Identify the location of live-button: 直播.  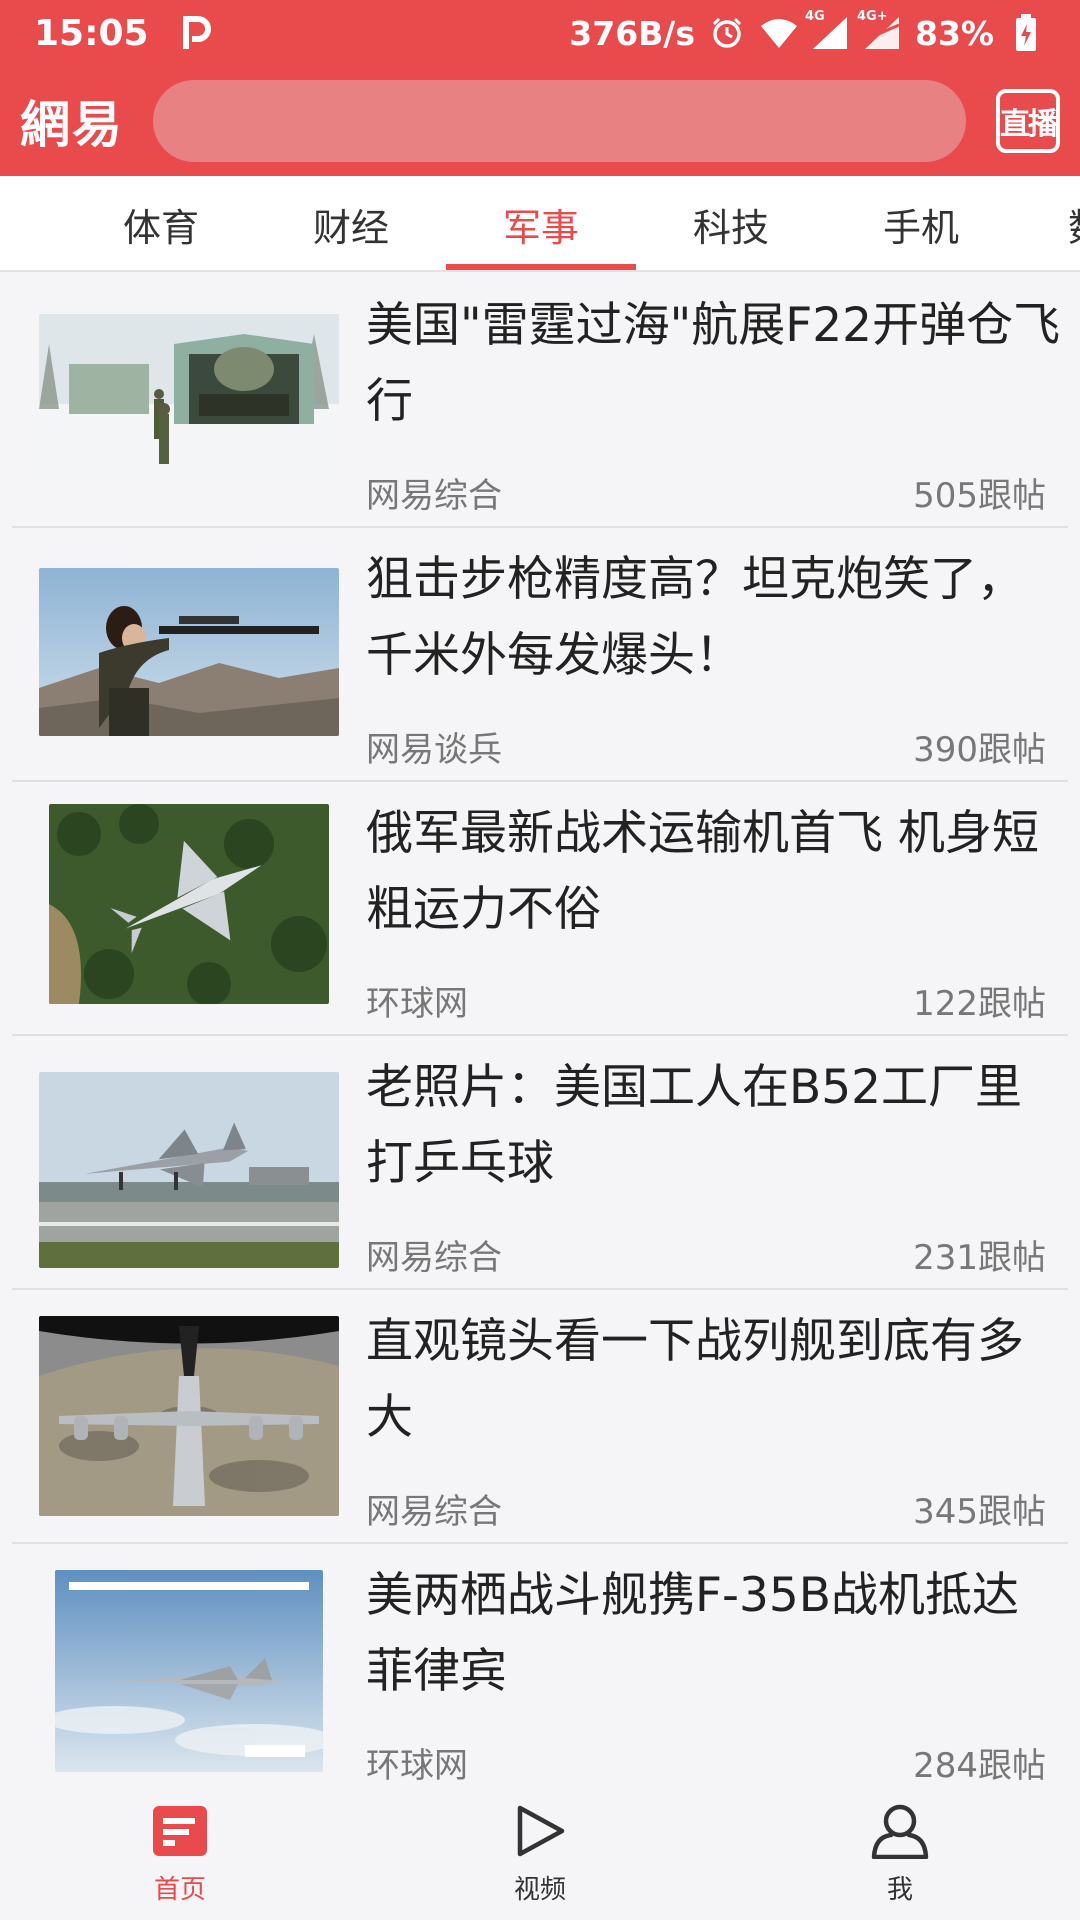
(1028, 121).